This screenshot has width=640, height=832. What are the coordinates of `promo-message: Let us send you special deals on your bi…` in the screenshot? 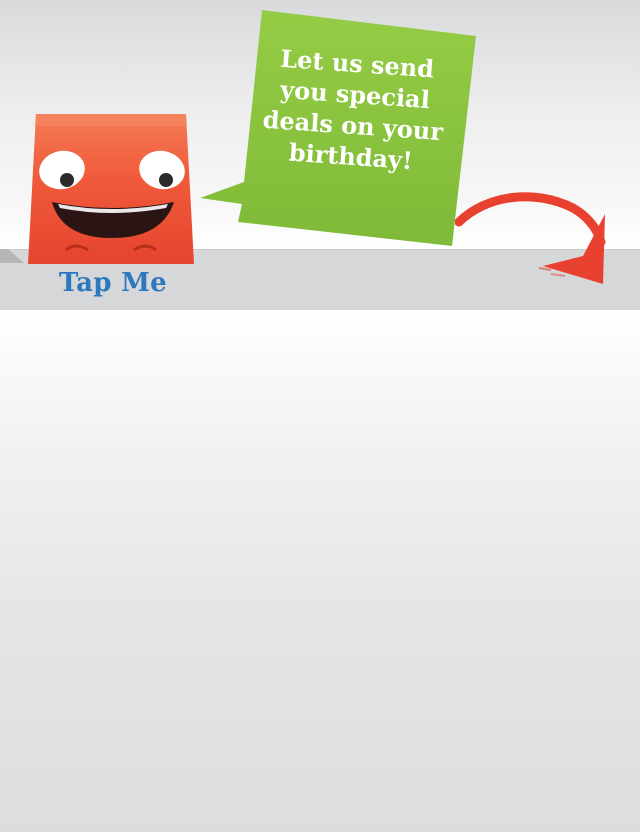 It's located at (352, 109).